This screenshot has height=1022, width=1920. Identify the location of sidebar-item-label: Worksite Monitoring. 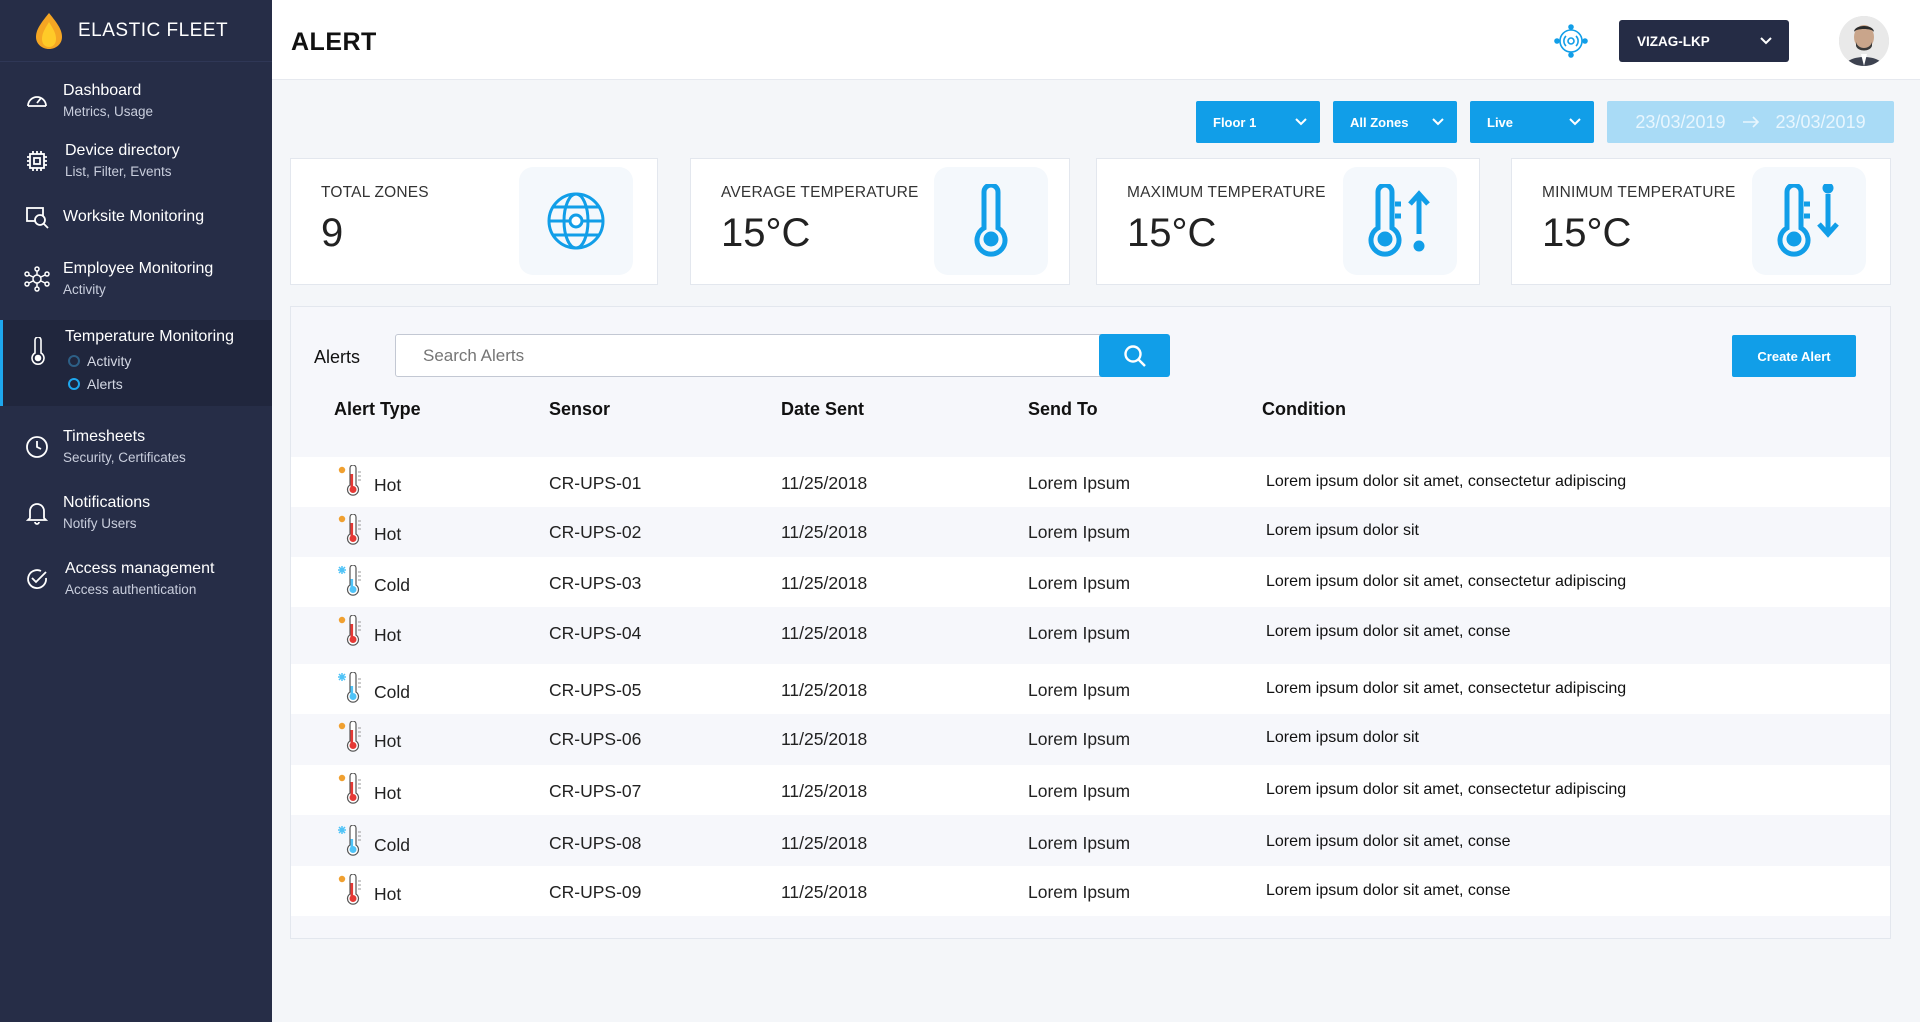
(134, 216).